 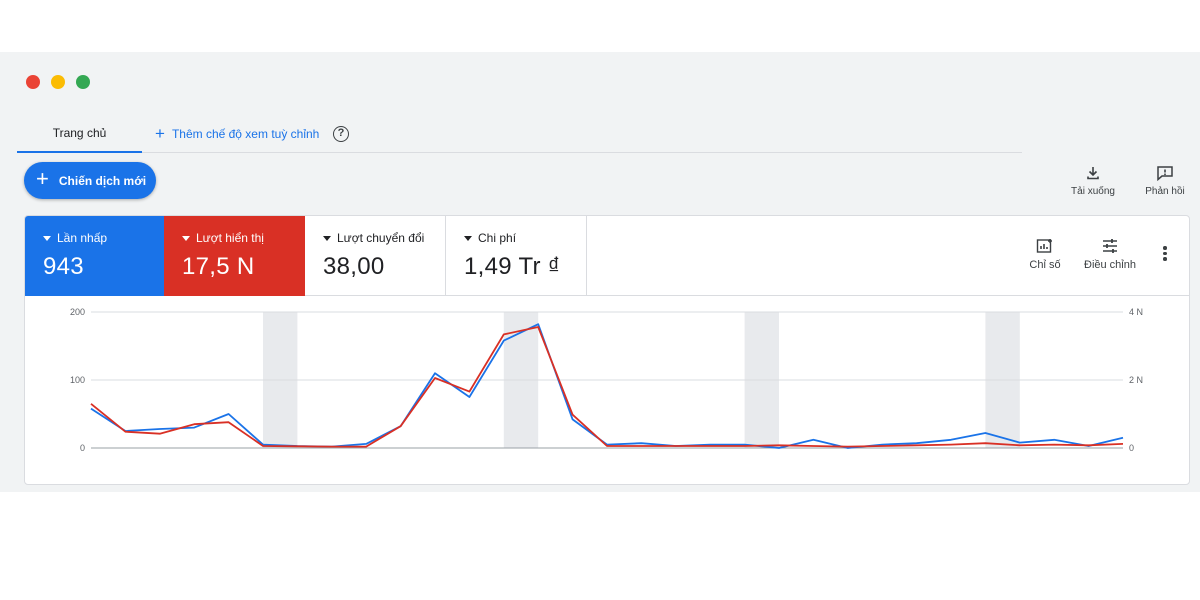 I want to click on feedback-label: Phản hồi, so click(x=1165, y=191).